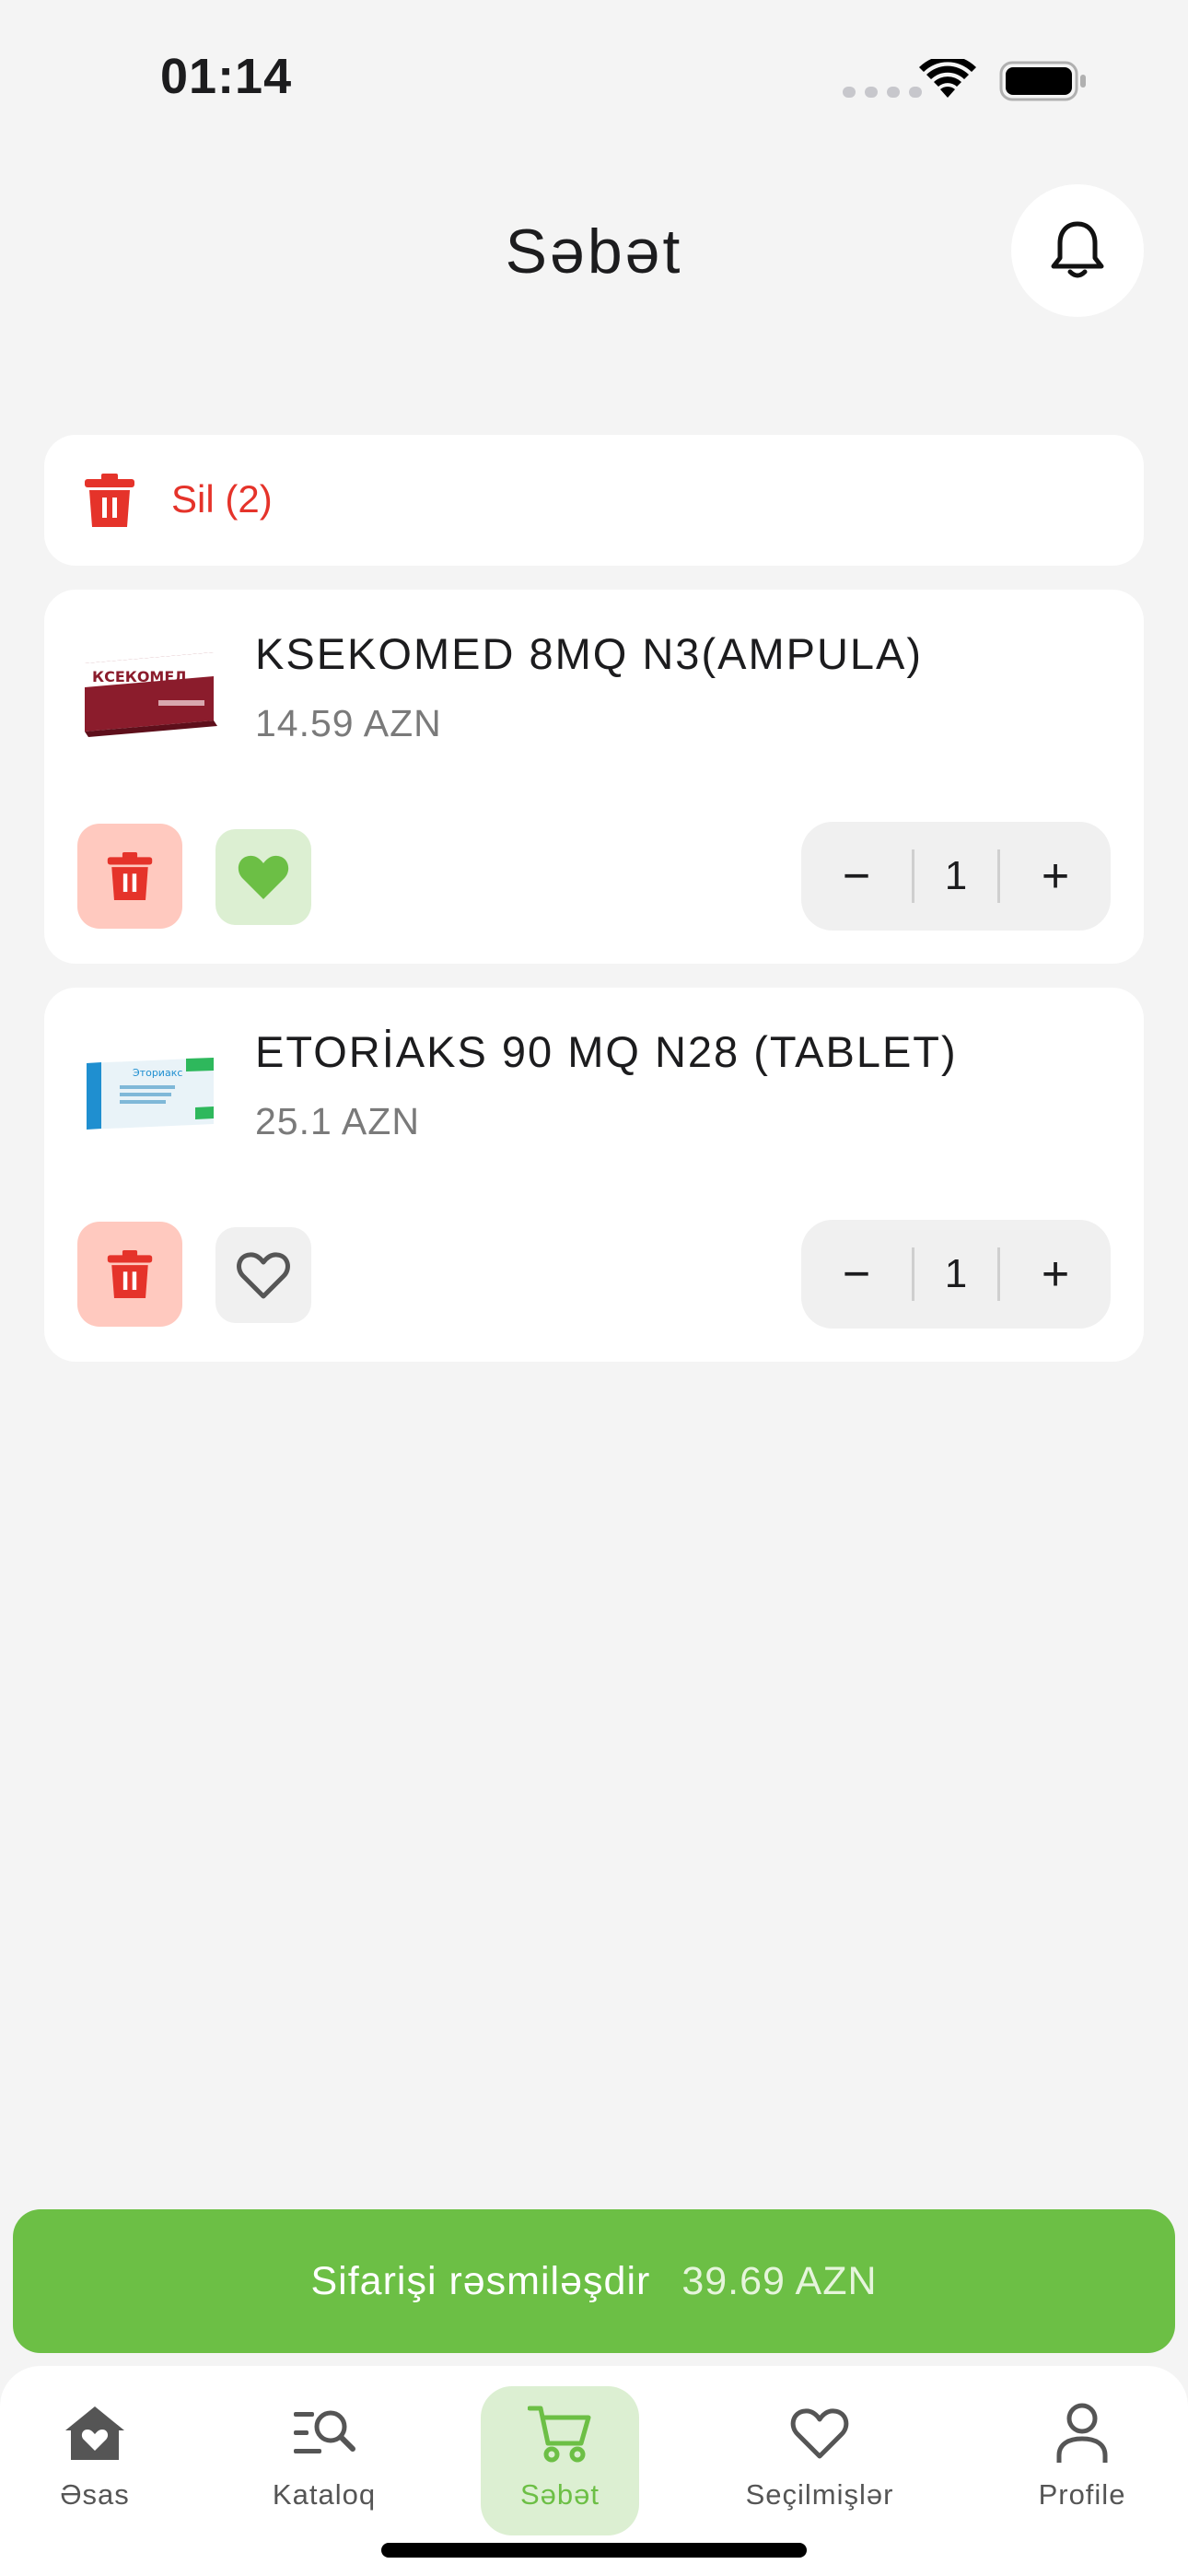 This screenshot has height=2576, width=1188. I want to click on tab-catalog: Kataloq, so click(324, 2460).